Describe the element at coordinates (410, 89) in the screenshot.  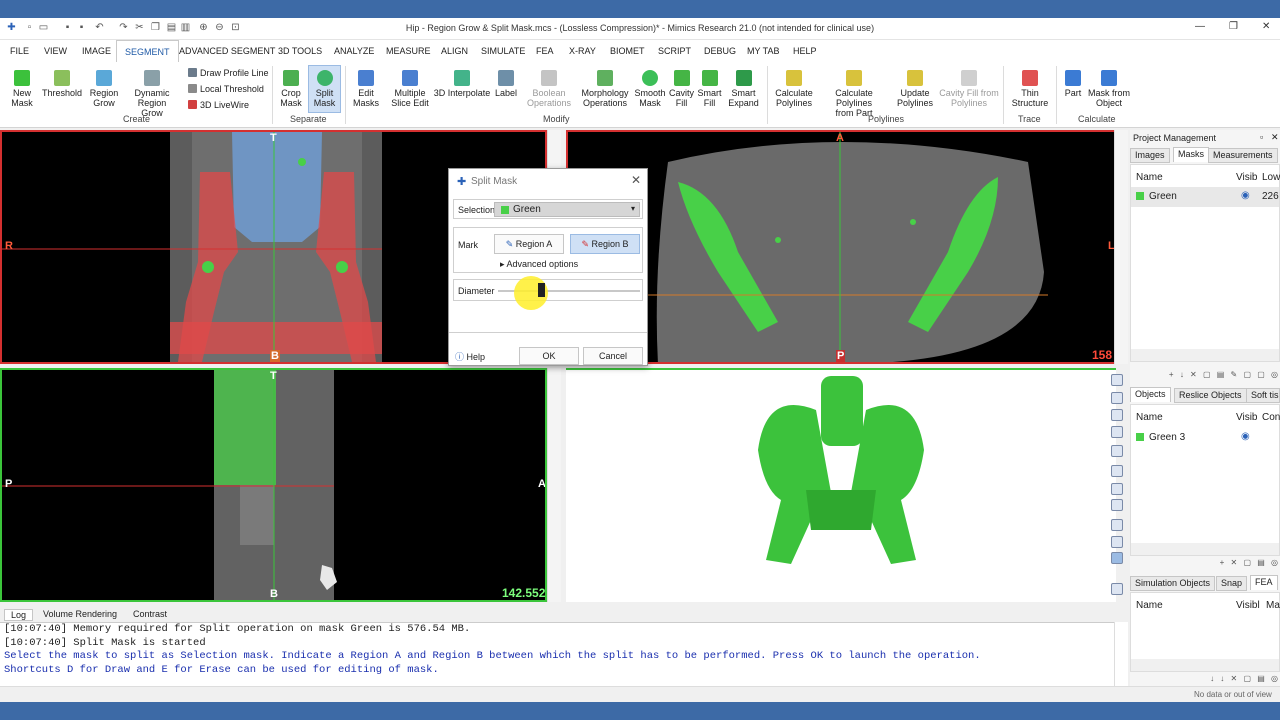
I see `multiple-slice-edit-button: Multiple Slice Edit` at that location.